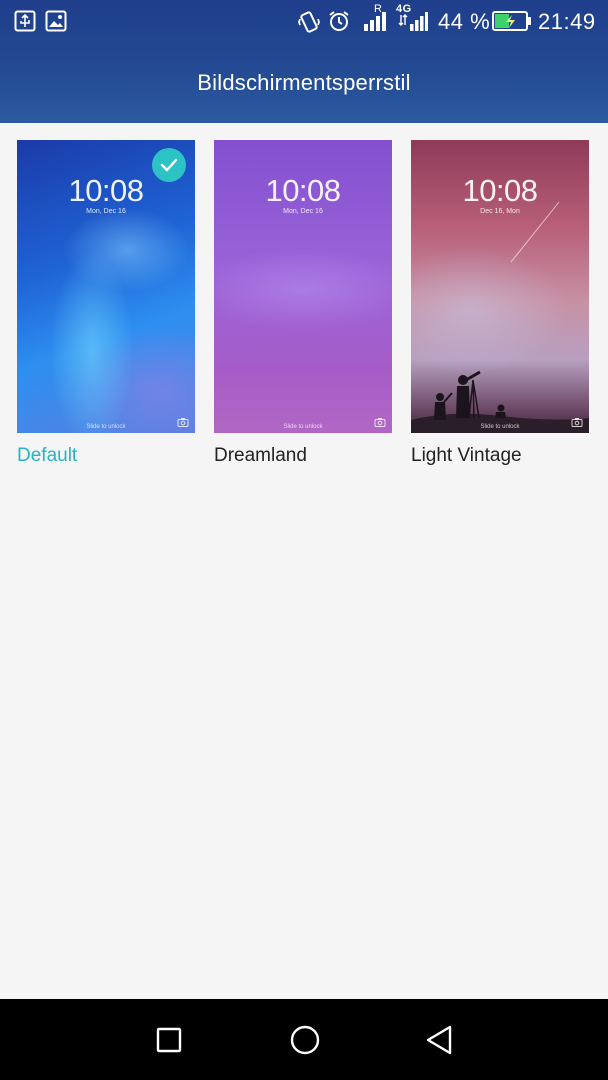 This screenshot has height=1080, width=608. Describe the element at coordinates (500, 286) in the screenshot. I see `style-preview-light-vintage: 10:08 Dec 16, Mon Slide to unlock` at that location.